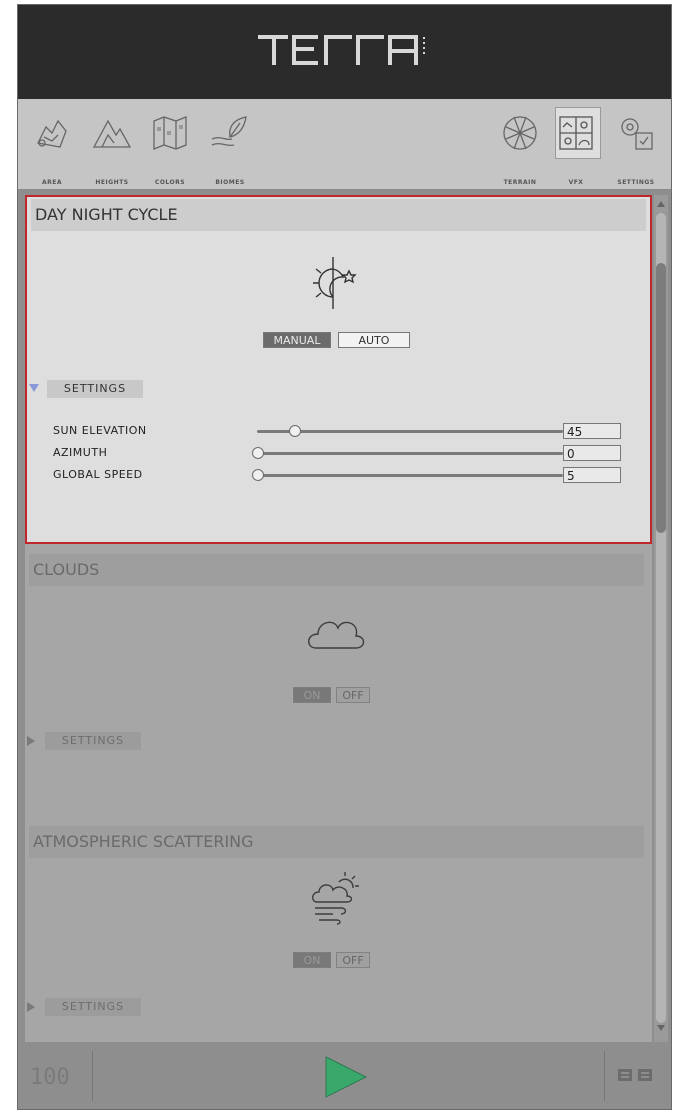 This screenshot has width=683, height=1118. What do you see at coordinates (410, 453) in the screenshot?
I see `azimuth-slider` at bounding box center [410, 453].